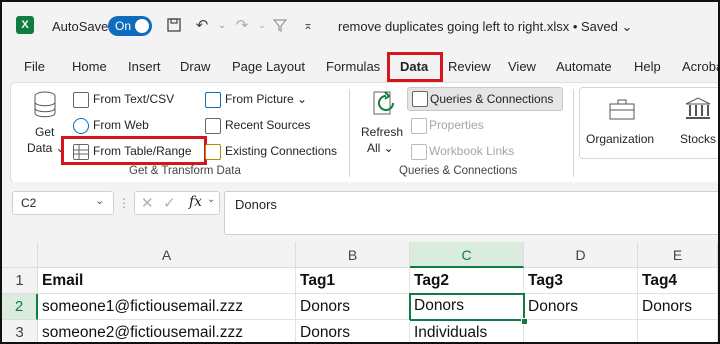  Describe the element at coordinates (678, 281) in the screenshot. I see `cell-e1: Tag4` at that location.